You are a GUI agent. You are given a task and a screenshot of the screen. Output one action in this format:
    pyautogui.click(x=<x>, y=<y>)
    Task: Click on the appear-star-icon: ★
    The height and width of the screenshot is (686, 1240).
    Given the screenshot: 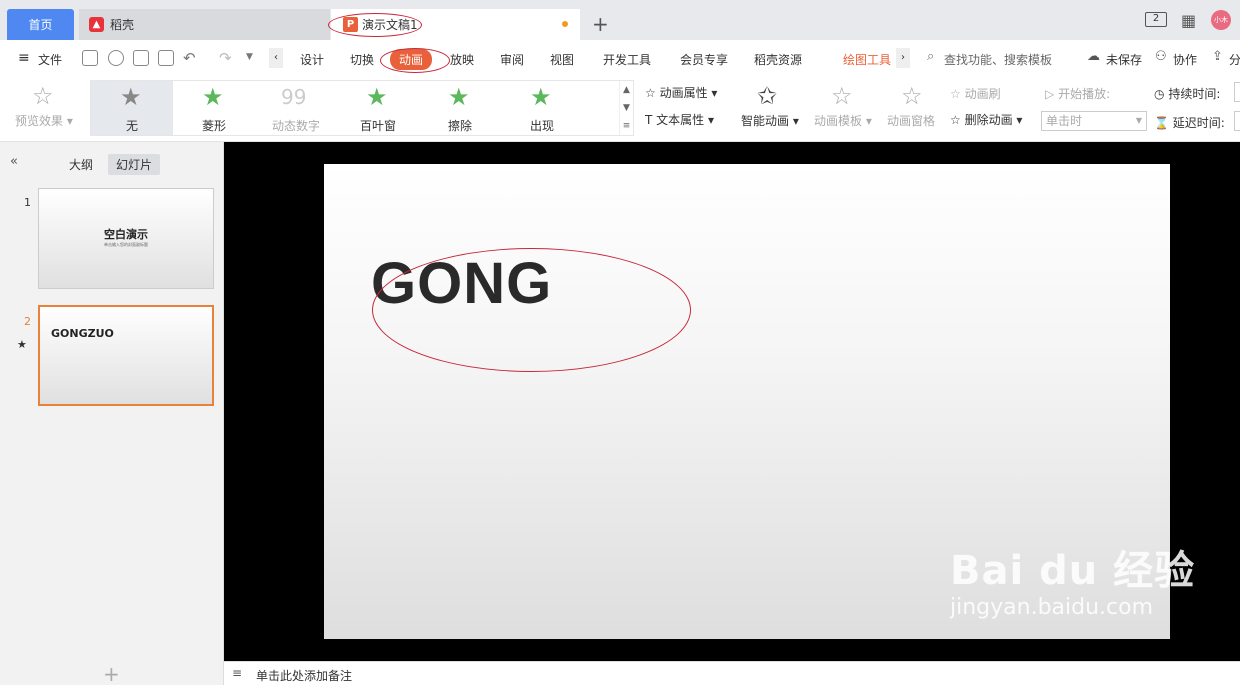 What is the action you would take?
    pyautogui.click(x=541, y=97)
    